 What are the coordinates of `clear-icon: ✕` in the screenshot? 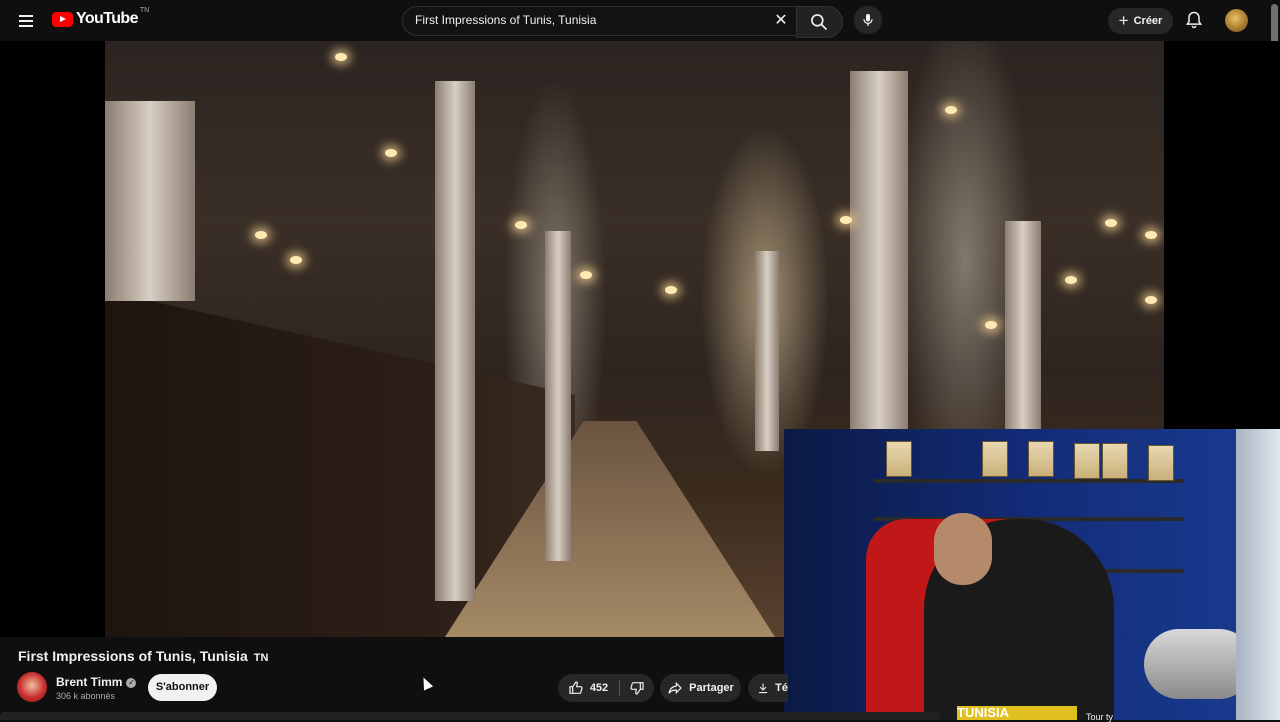 It's located at (781, 21).